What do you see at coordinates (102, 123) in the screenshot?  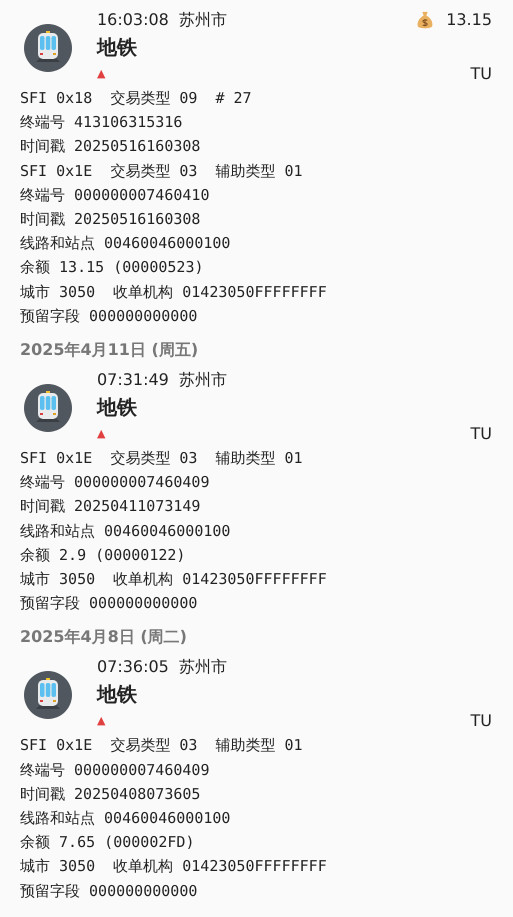 I see `detail-line: 终端号 413106315316` at bounding box center [102, 123].